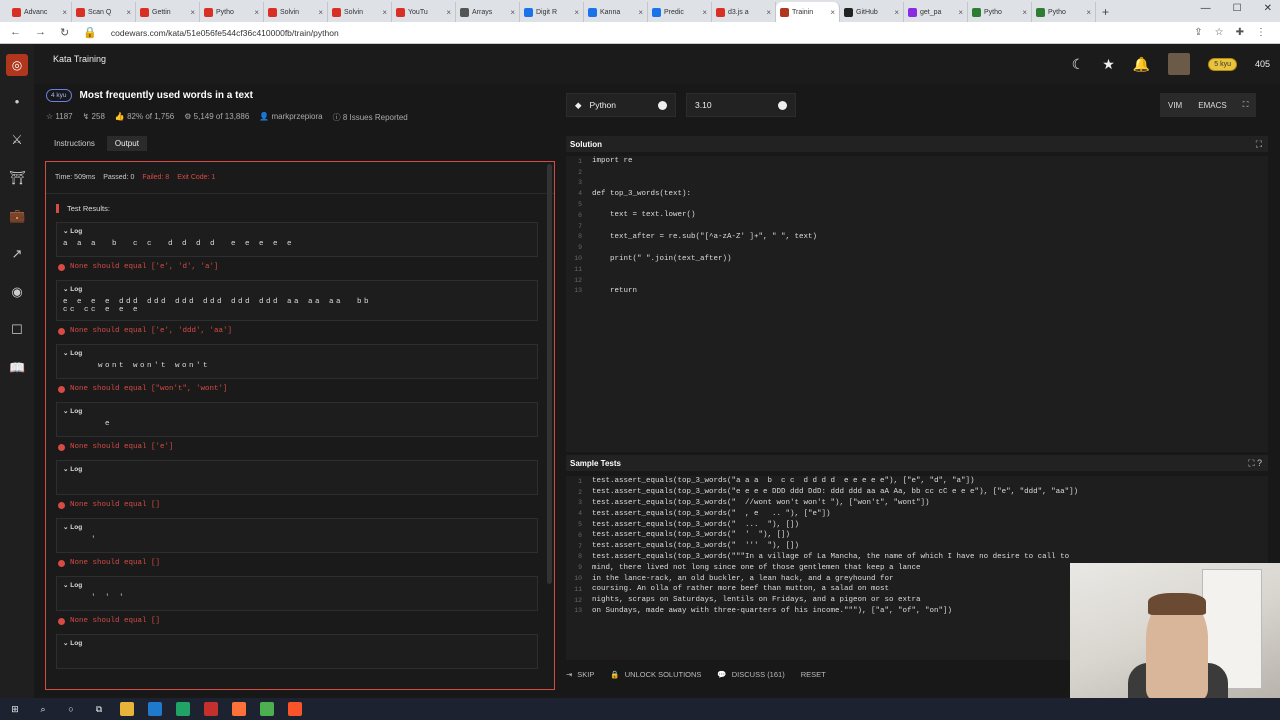  Describe the element at coordinates (1261, 32) in the screenshot. I see `menu-icon: ⋮` at that location.